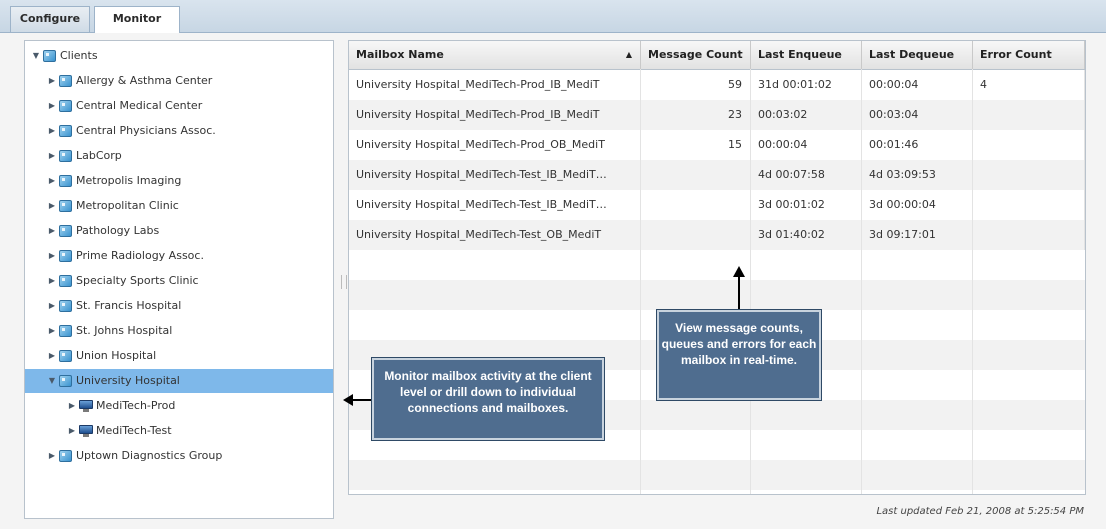 Image resolution: width=1106 pixels, height=529 pixels. I want to click on table-cell: 4, so click(1029, 85).